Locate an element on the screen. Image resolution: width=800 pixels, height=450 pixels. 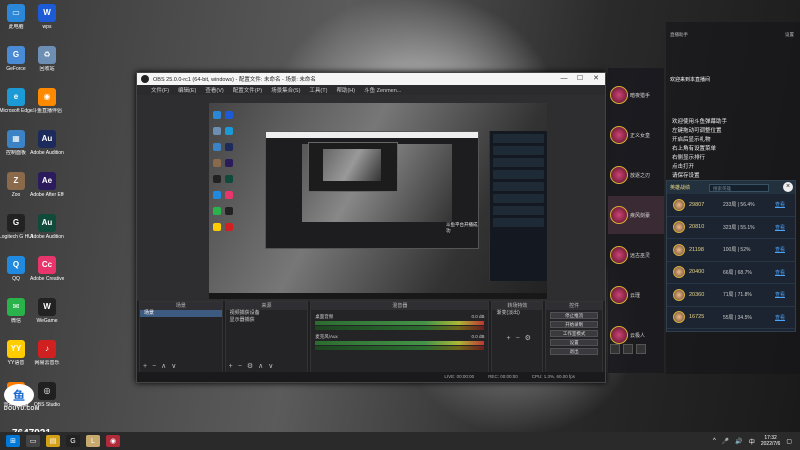
close-icon: × is located at coordinates (788, 187).